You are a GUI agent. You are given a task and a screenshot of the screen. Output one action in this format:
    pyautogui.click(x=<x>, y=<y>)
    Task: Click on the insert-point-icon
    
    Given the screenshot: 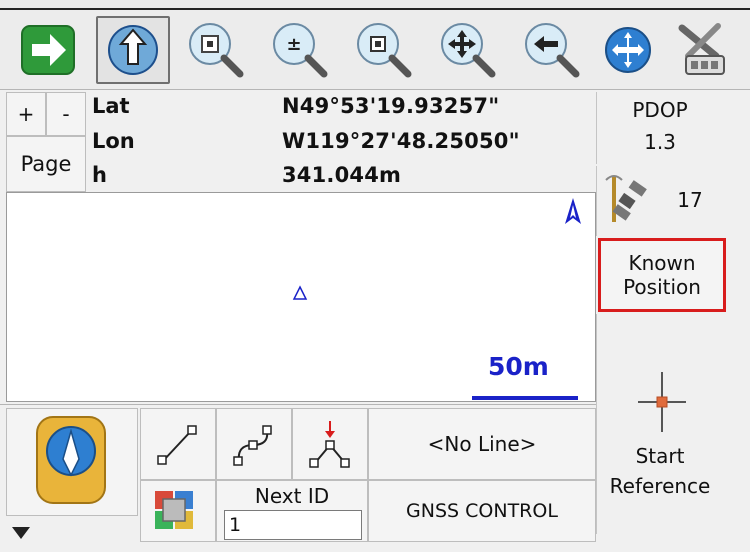 What is the action you would take?
    pyautogui.click(x=329, y=444)
    